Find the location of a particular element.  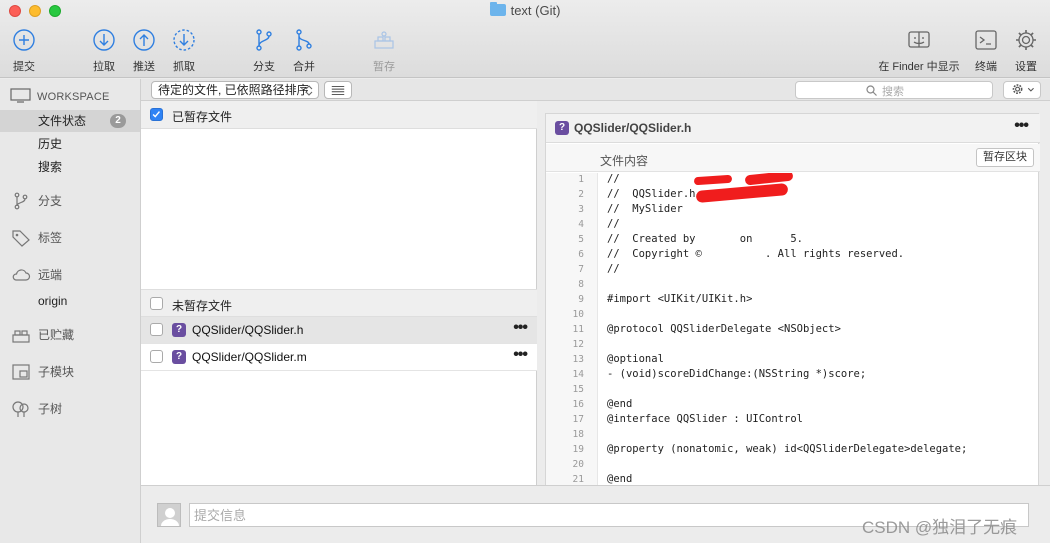

settings-button: 设置 is located at coordinates (1026, 51).